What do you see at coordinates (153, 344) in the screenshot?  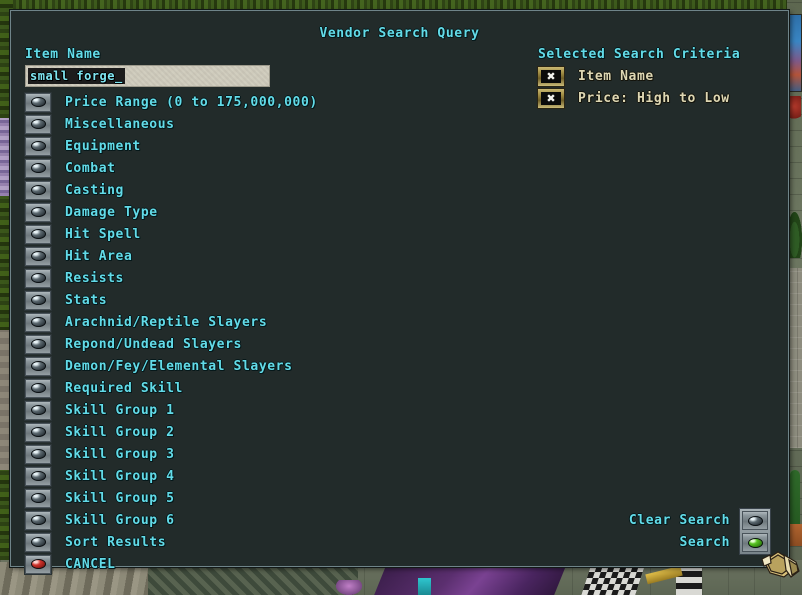 I see `option-label: Repond/Undead Slayers` at bounding box center [153, 344].